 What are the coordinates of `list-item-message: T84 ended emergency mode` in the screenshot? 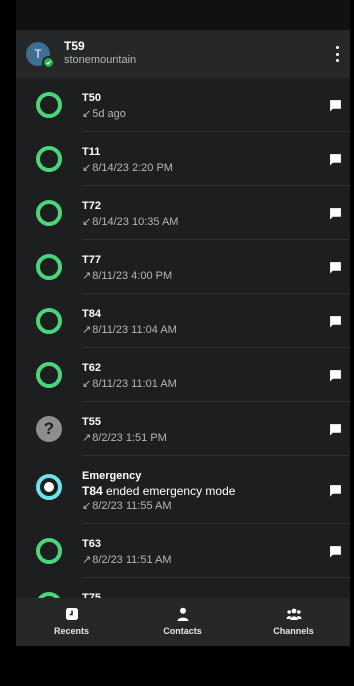 It's located at (158, 491).